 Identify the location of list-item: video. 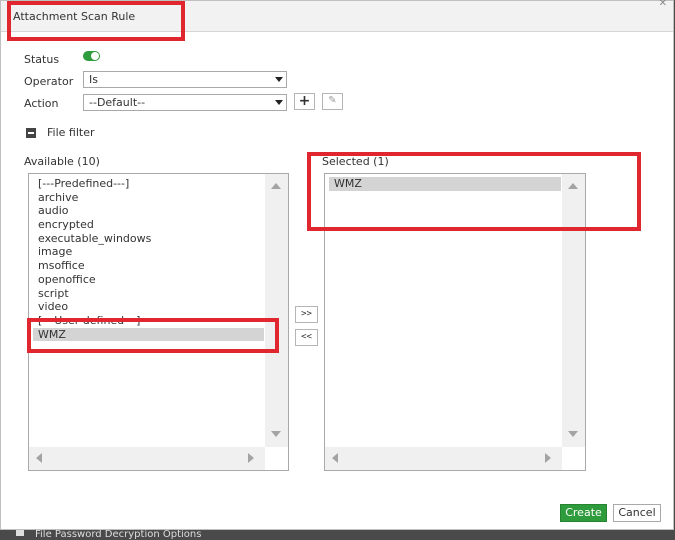
(148, 307).